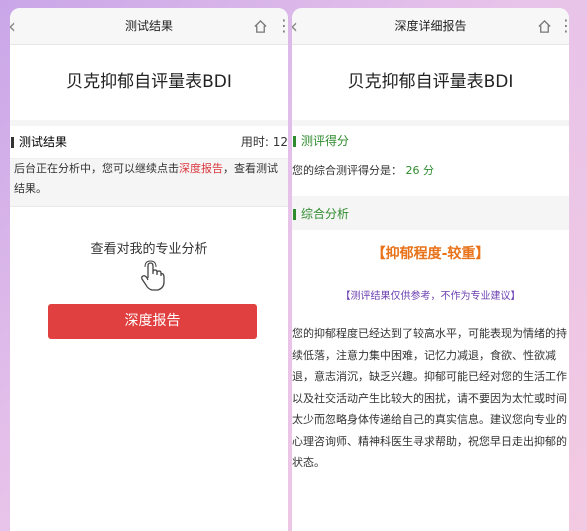 This screenshot has height=531, width=587. What do you see at coordinates (153, 275) in the screenshot?
I see `tap-hand-icon` at bounding box center [153, 275].